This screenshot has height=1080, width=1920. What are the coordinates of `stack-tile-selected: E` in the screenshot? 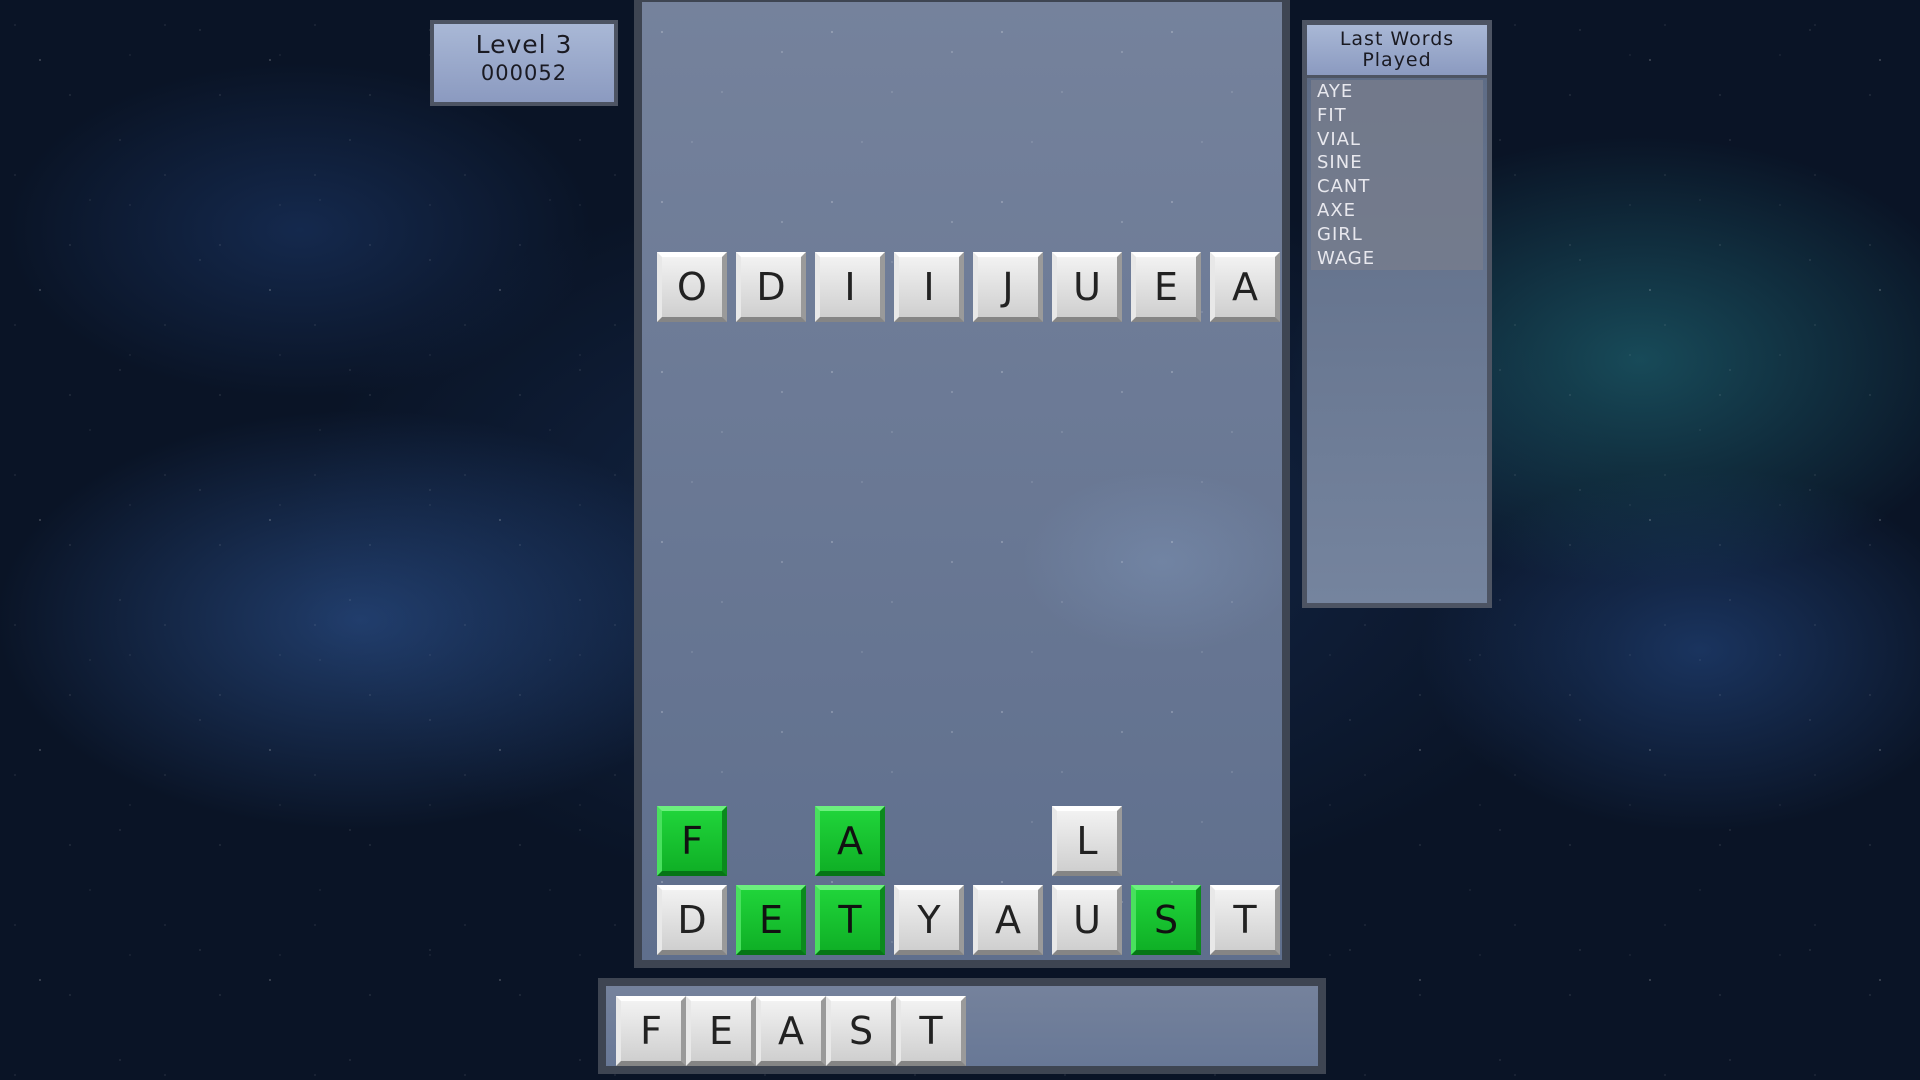 It's located at (771, 920).